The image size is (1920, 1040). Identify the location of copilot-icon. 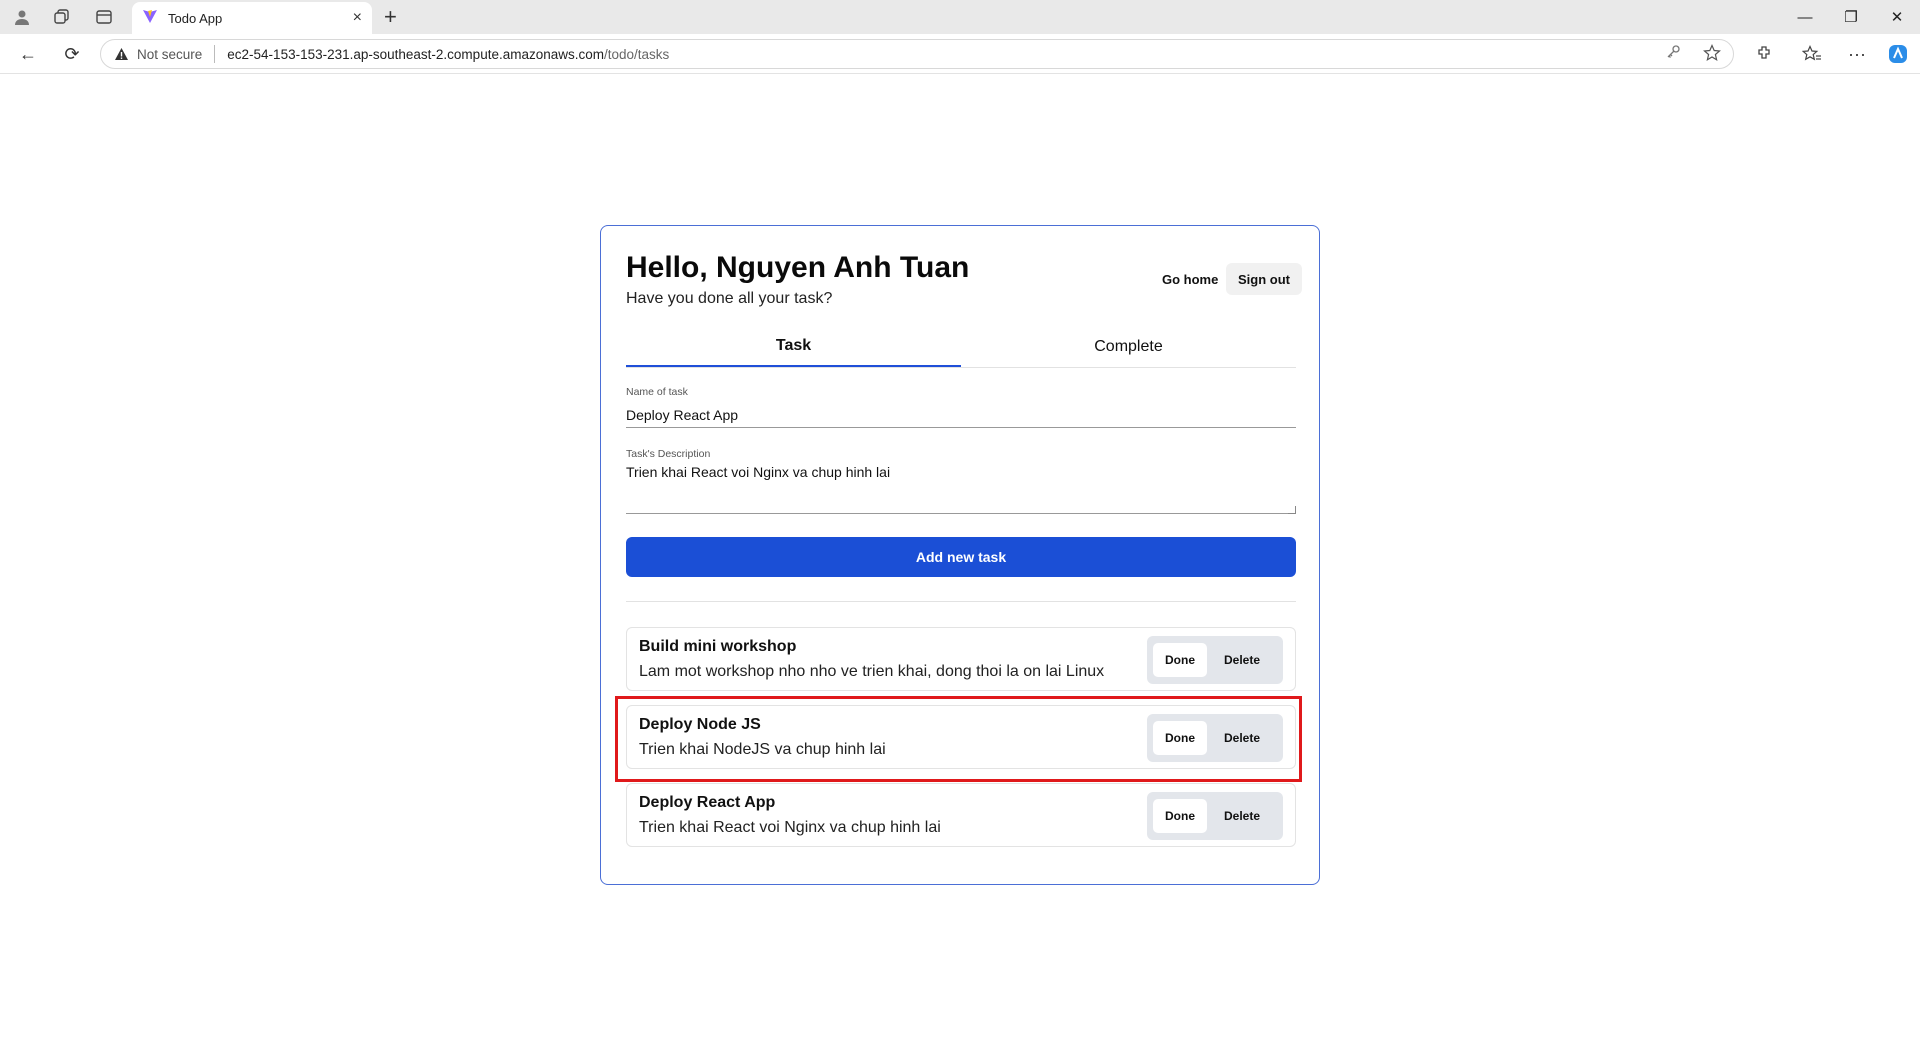
(1898, 54).